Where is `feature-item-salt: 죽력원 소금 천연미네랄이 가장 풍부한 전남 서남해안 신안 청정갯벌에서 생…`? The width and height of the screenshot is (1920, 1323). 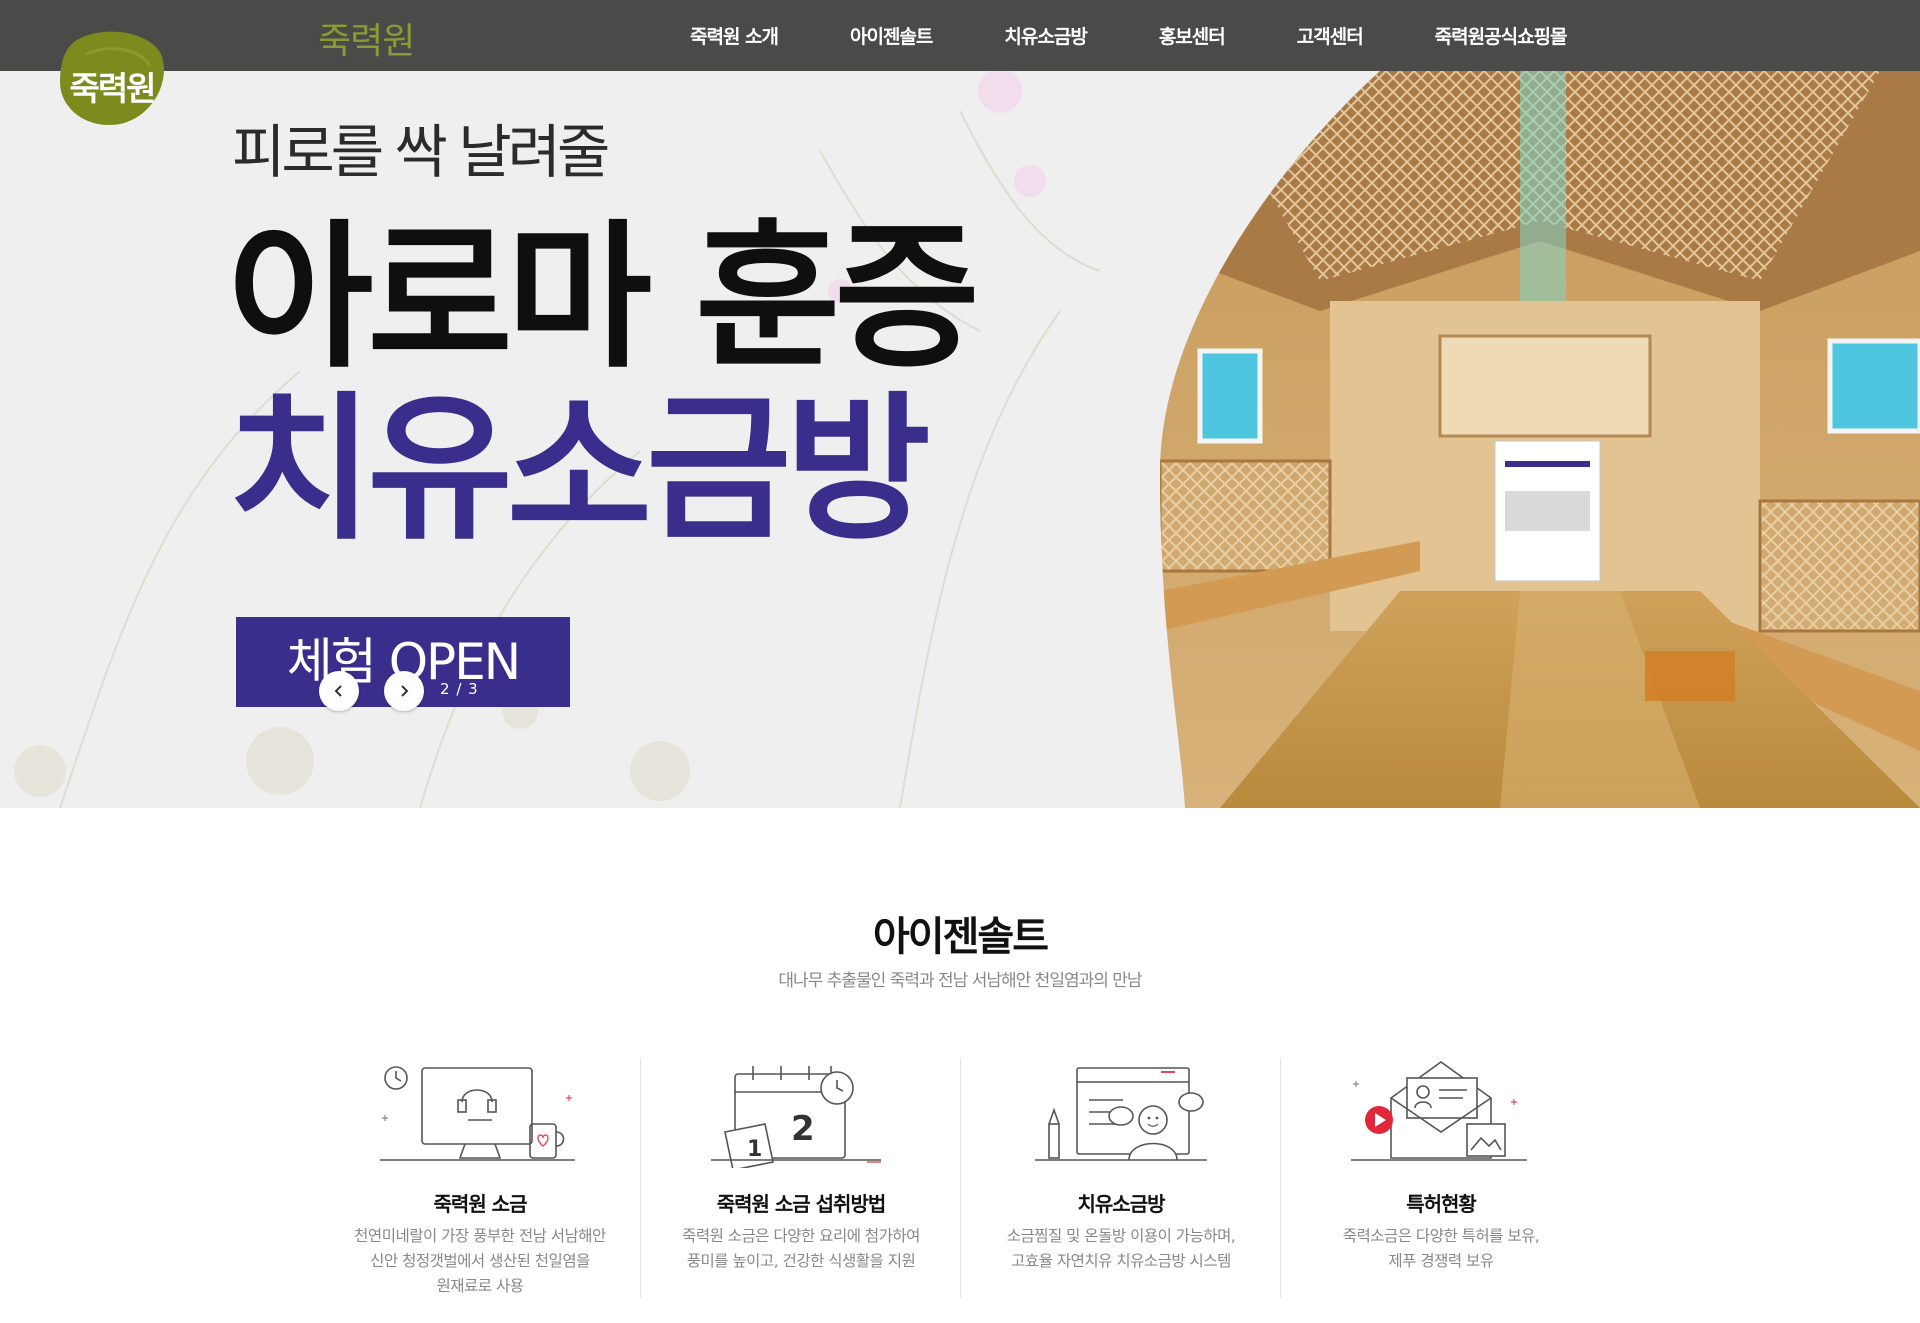 feature-item-salt: 죽력원 소금 천연미네랄이 가장 풍부한 전남 서남해안 신안 청정갯벌에서 생… is located at coordinates (480, 1178).